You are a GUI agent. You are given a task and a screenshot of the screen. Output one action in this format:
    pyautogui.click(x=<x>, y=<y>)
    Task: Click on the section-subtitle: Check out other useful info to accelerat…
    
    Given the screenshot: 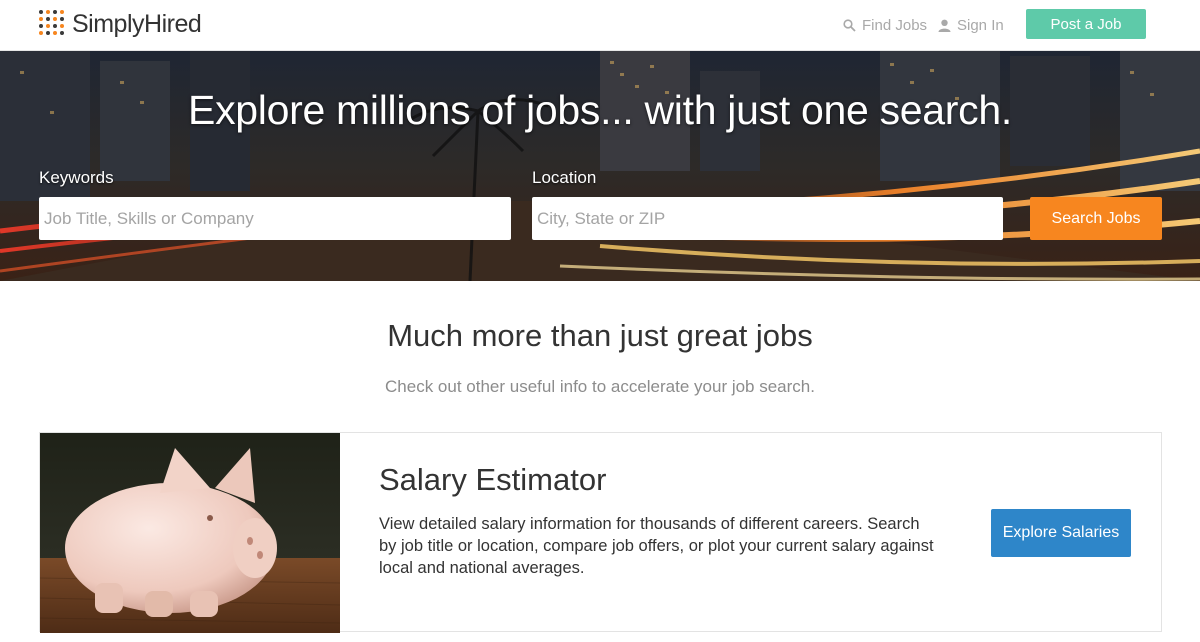 What is the action you would take?
    pyautogui.click(x=600, y=386)
    